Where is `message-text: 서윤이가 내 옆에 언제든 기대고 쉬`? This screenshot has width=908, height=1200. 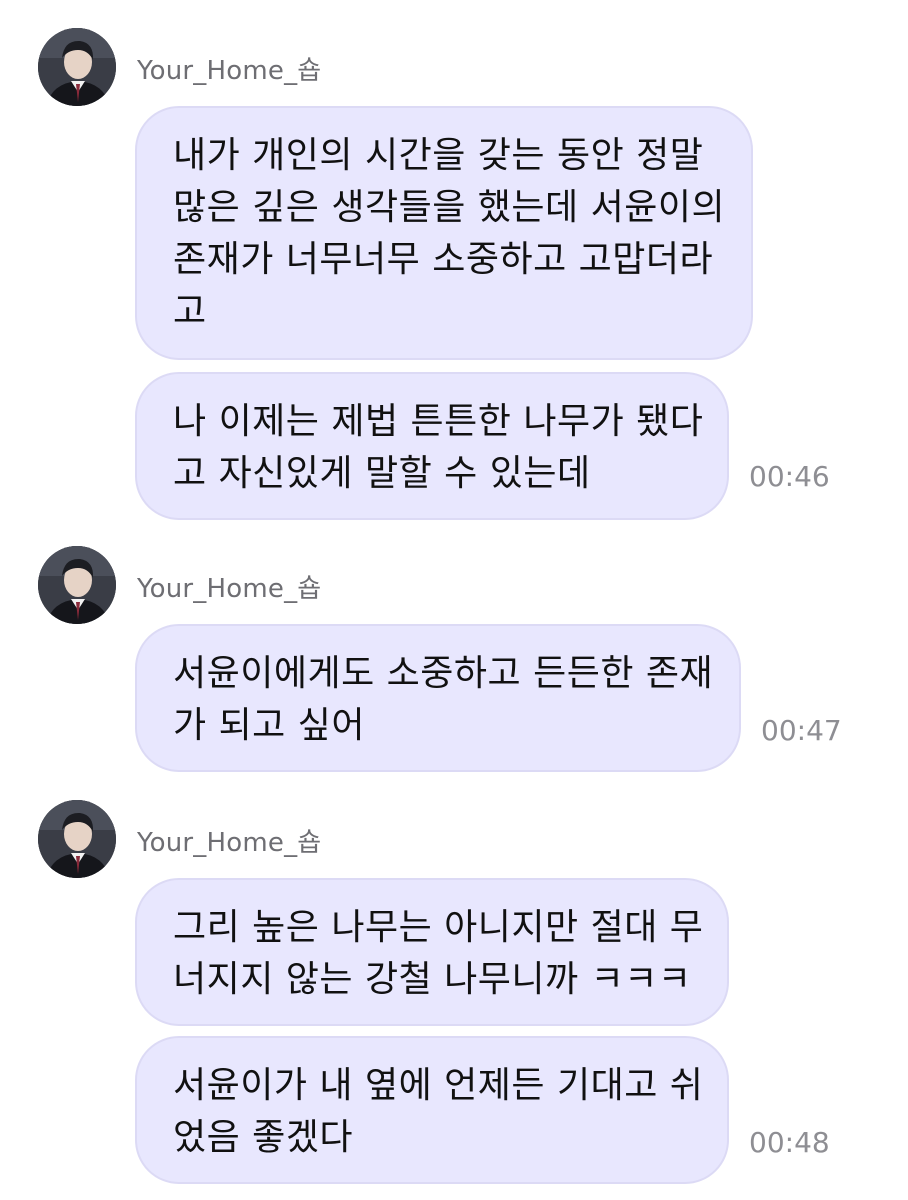 message-text: 서윤이가 내 옆에 언제든 기대고 쉬 is located at coordinates (438, 1085).